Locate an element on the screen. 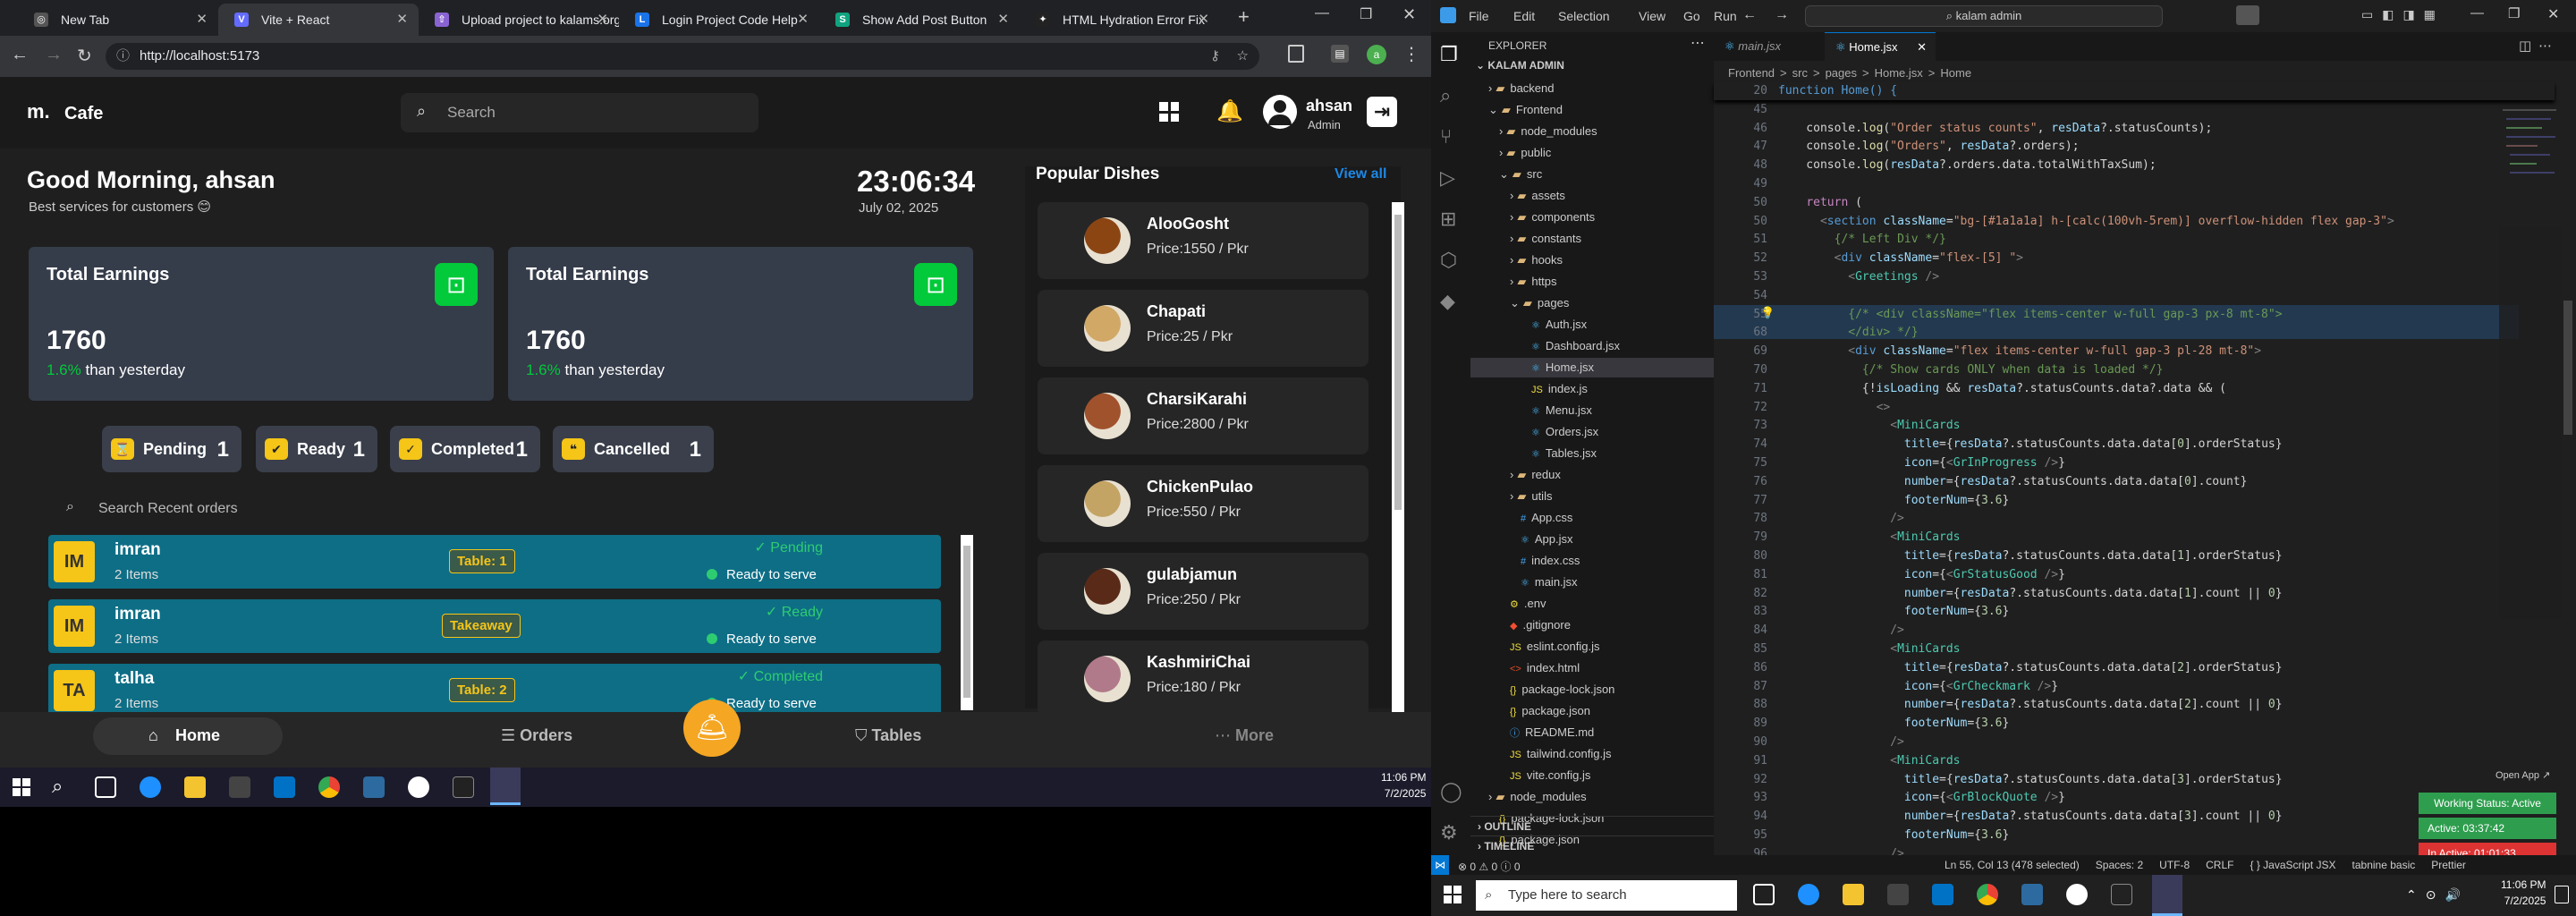 Image resolution: width=2576 pixels, height=916 pixels. tree-item: › ▰ public is located at coordinates (1592, 153).